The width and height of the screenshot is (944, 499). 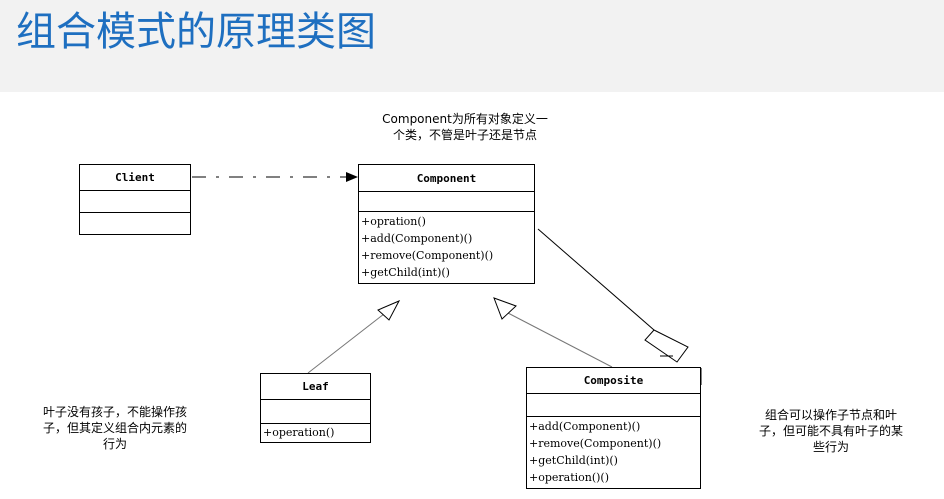 I want to click on client-class: Client, so click(x=135, y=199).